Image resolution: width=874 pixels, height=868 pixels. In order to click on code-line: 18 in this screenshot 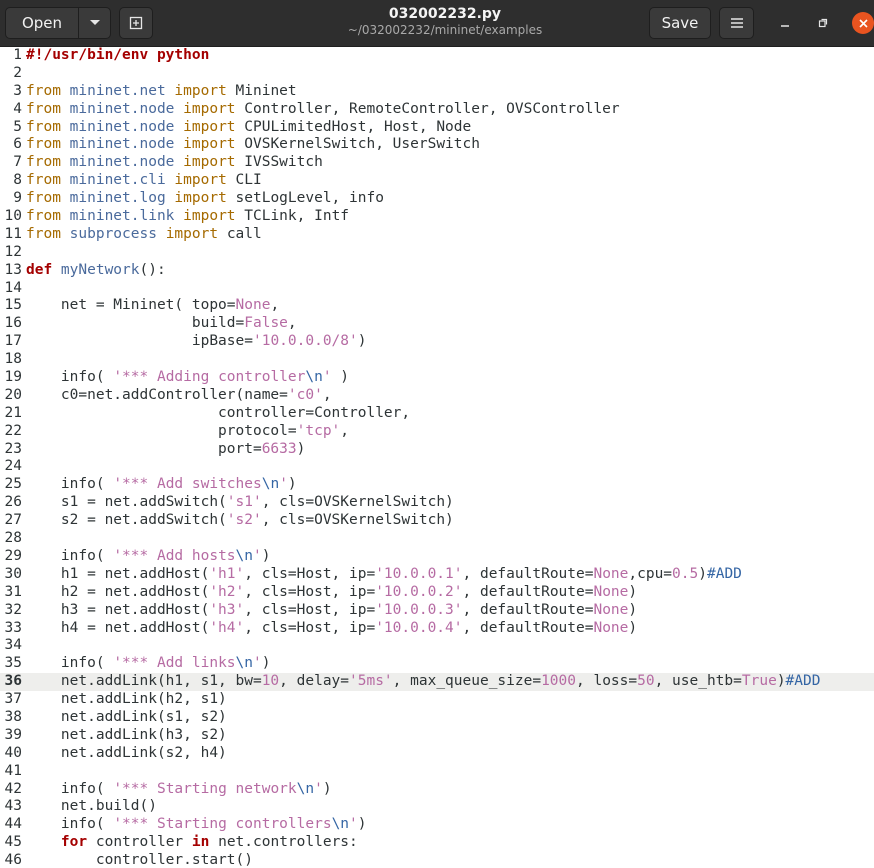, I will do `click(437, 360)`.